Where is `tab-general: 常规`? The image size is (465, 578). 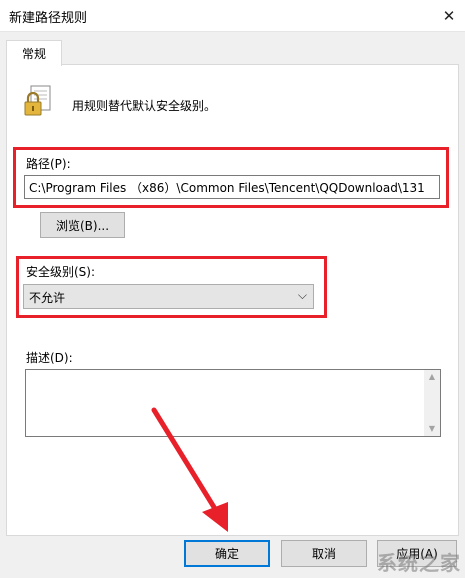 tab-general: 常规 is located at coordinates (34, 53).